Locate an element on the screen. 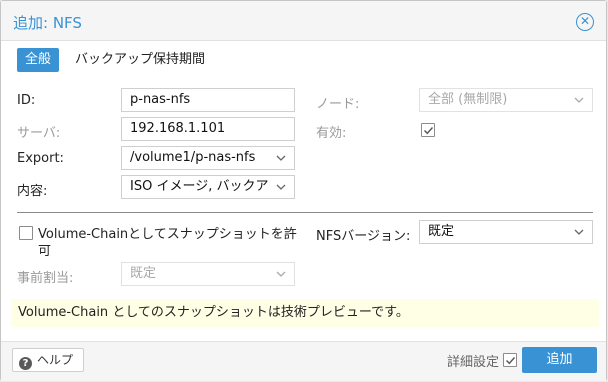 Image resolution: width=608 pixels, height=382 pixels. id-label: ID: is located at coordinates (26, 100).